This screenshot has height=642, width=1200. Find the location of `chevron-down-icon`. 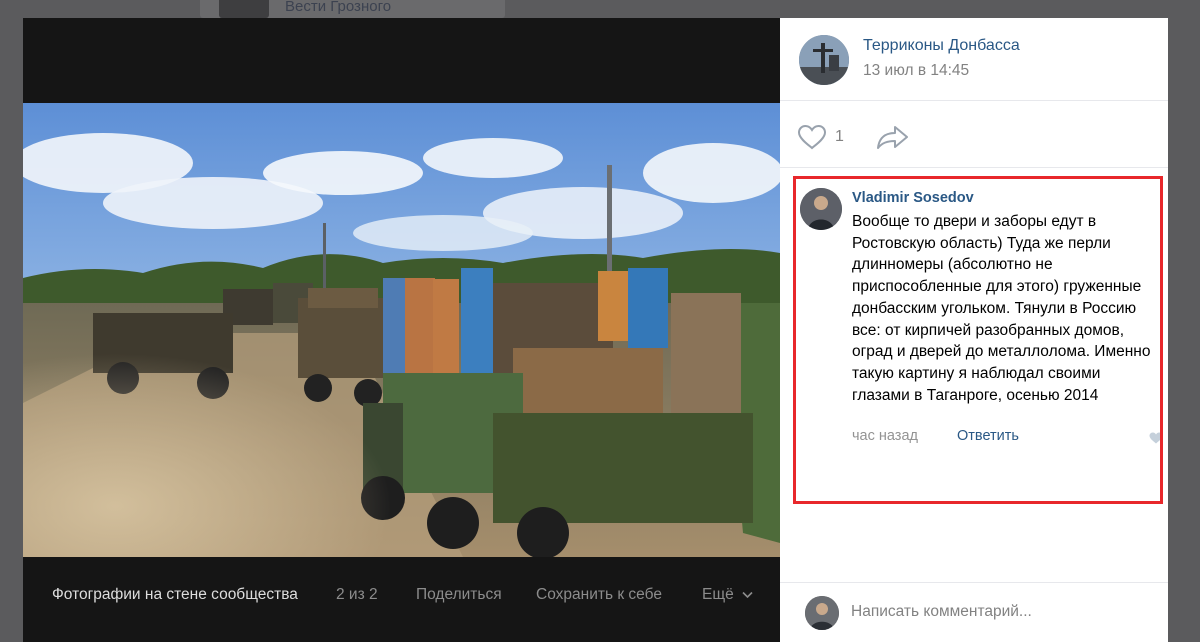

chevron-down-icon is located at coordinates (747, 595).